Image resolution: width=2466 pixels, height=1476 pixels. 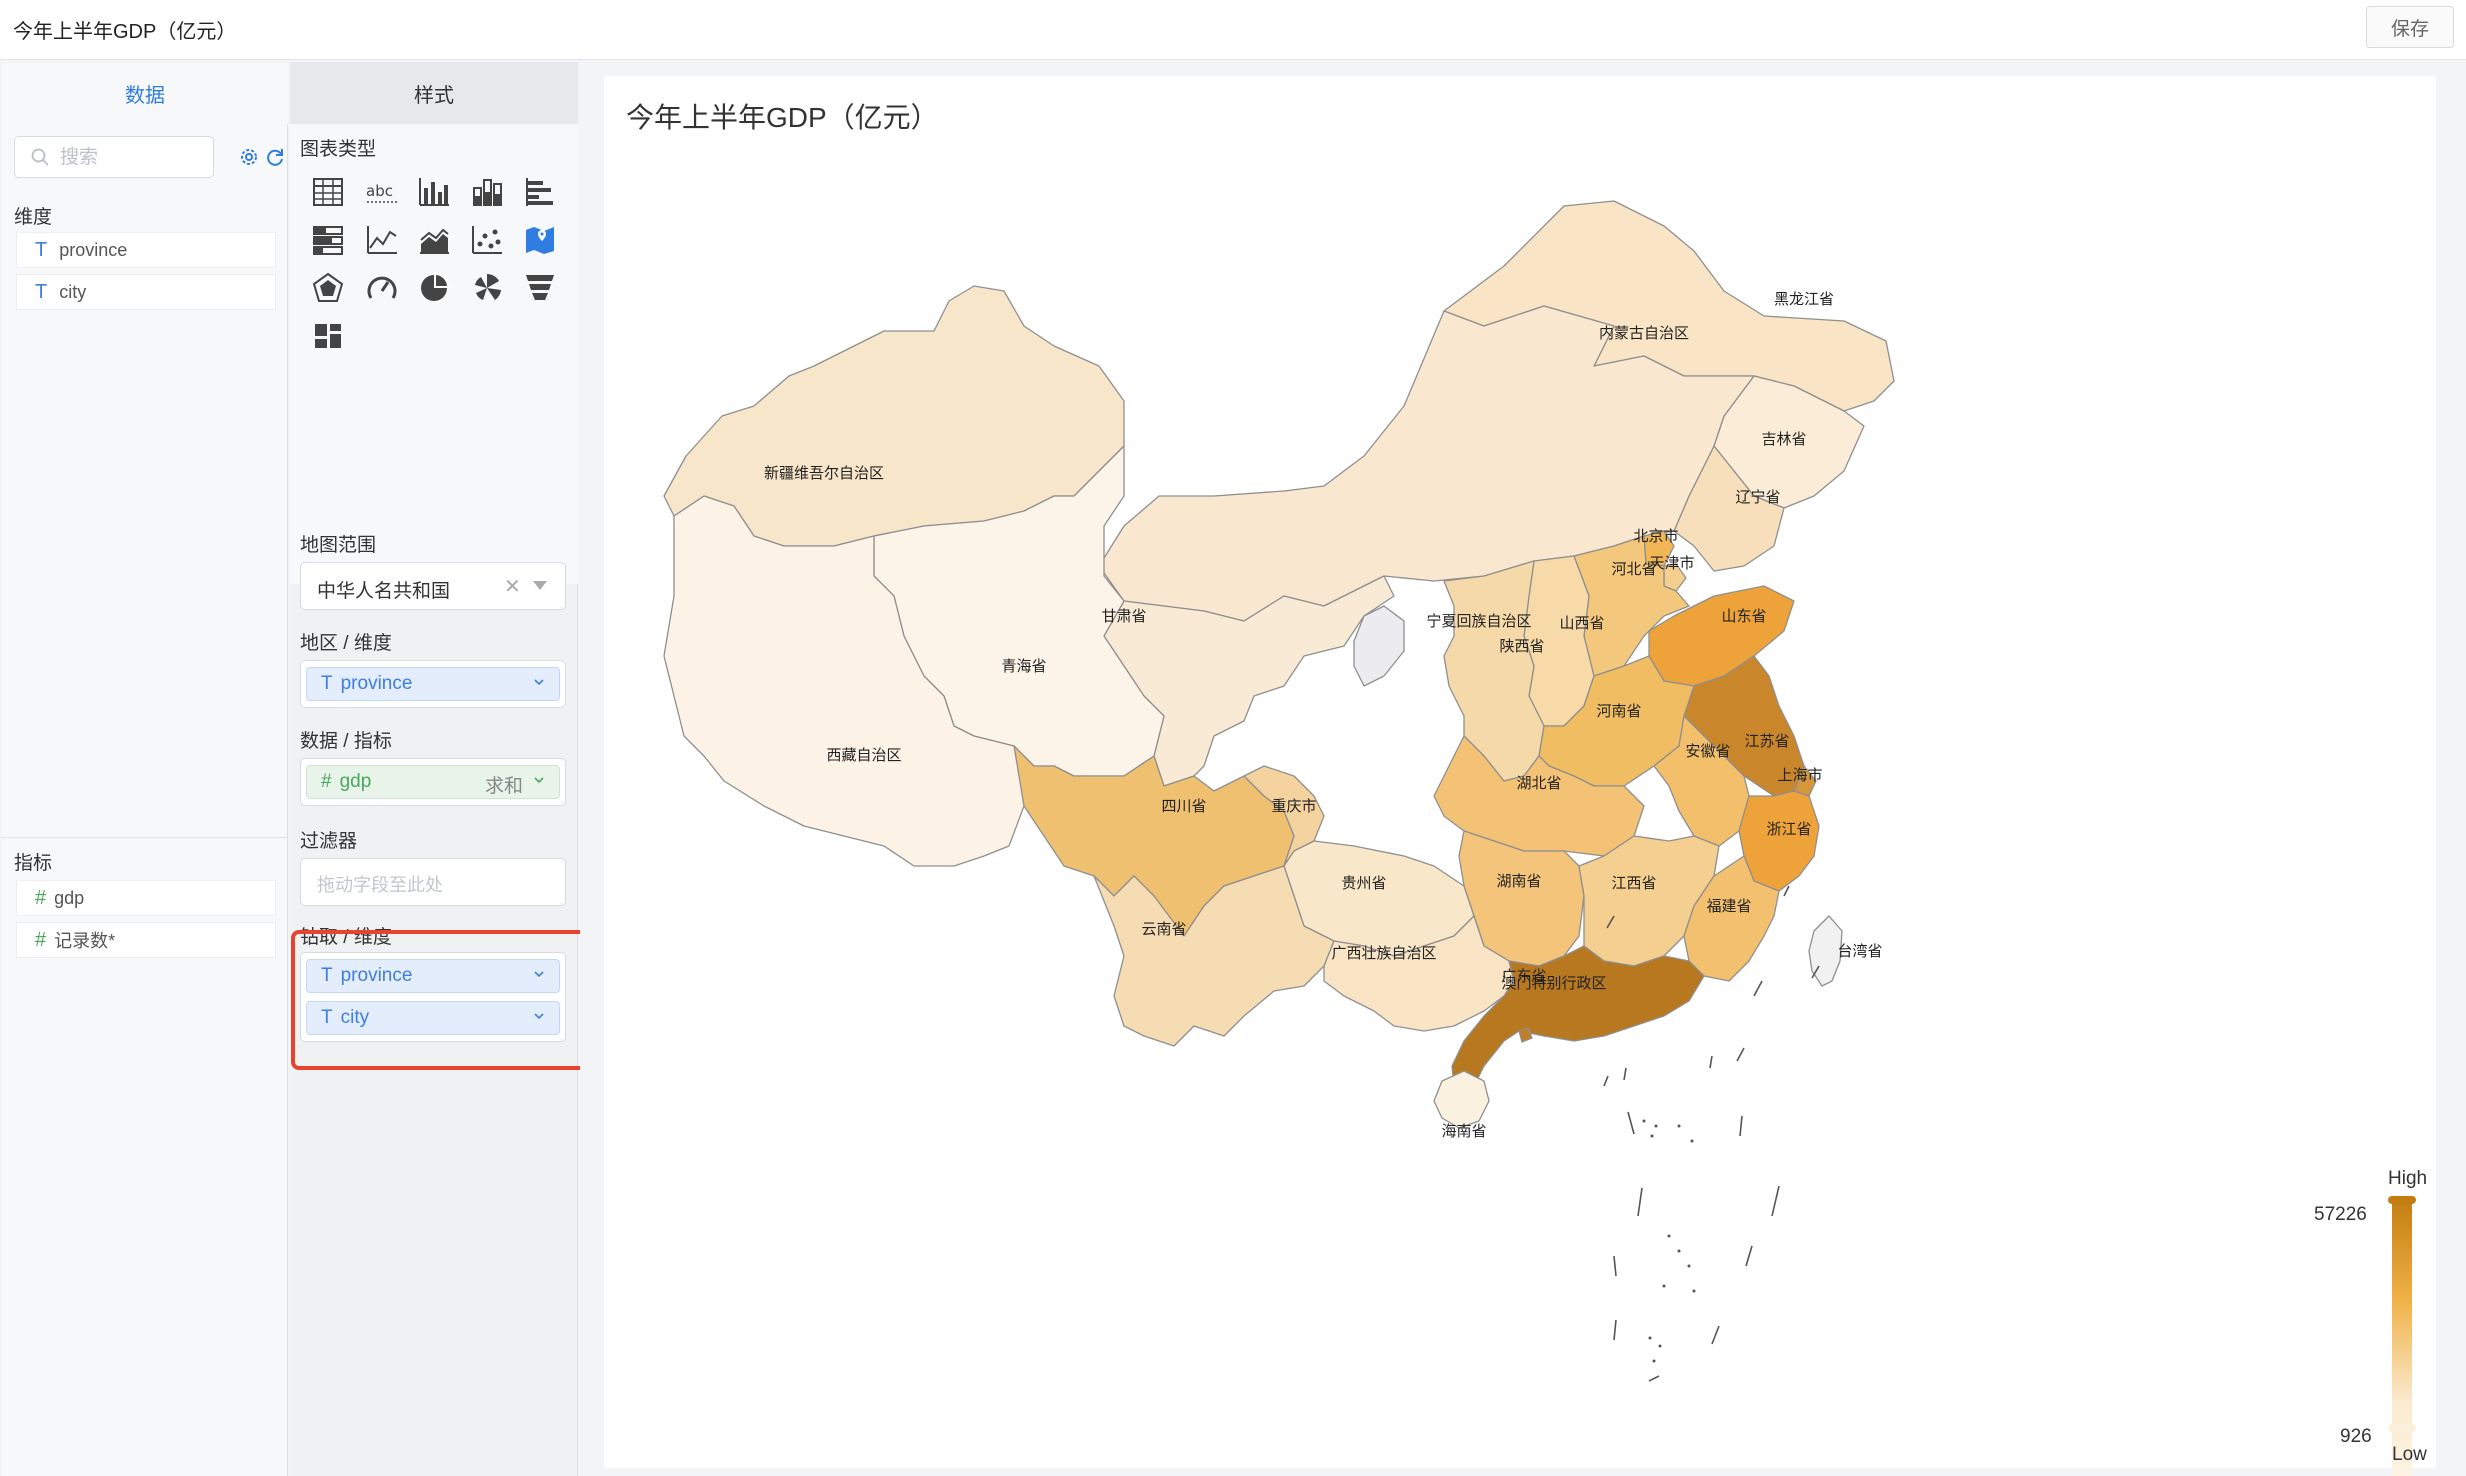 I want to click on map-region-label: 黑龙江省, so click(x=1804, y=299).